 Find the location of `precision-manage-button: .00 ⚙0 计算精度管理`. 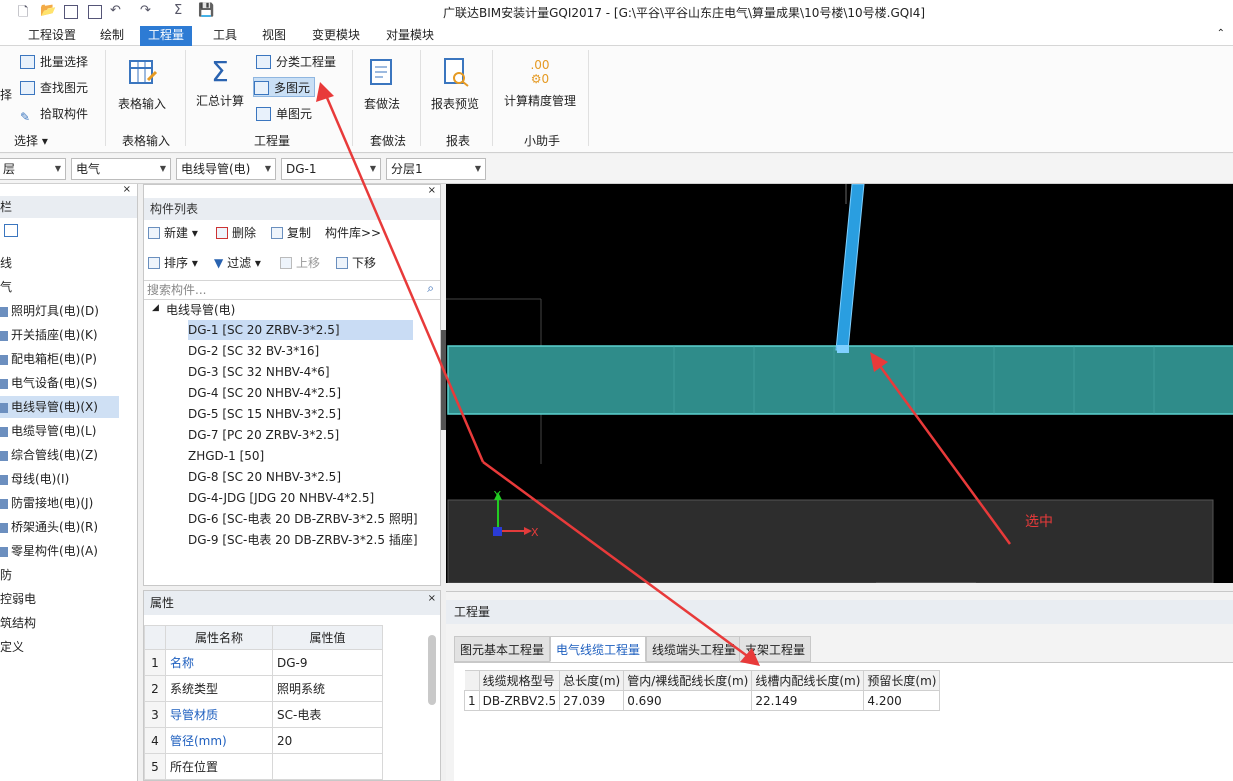

precision-manage-button: .00 ⚙0 计算精度管理 is located at coordinates (540, 82).